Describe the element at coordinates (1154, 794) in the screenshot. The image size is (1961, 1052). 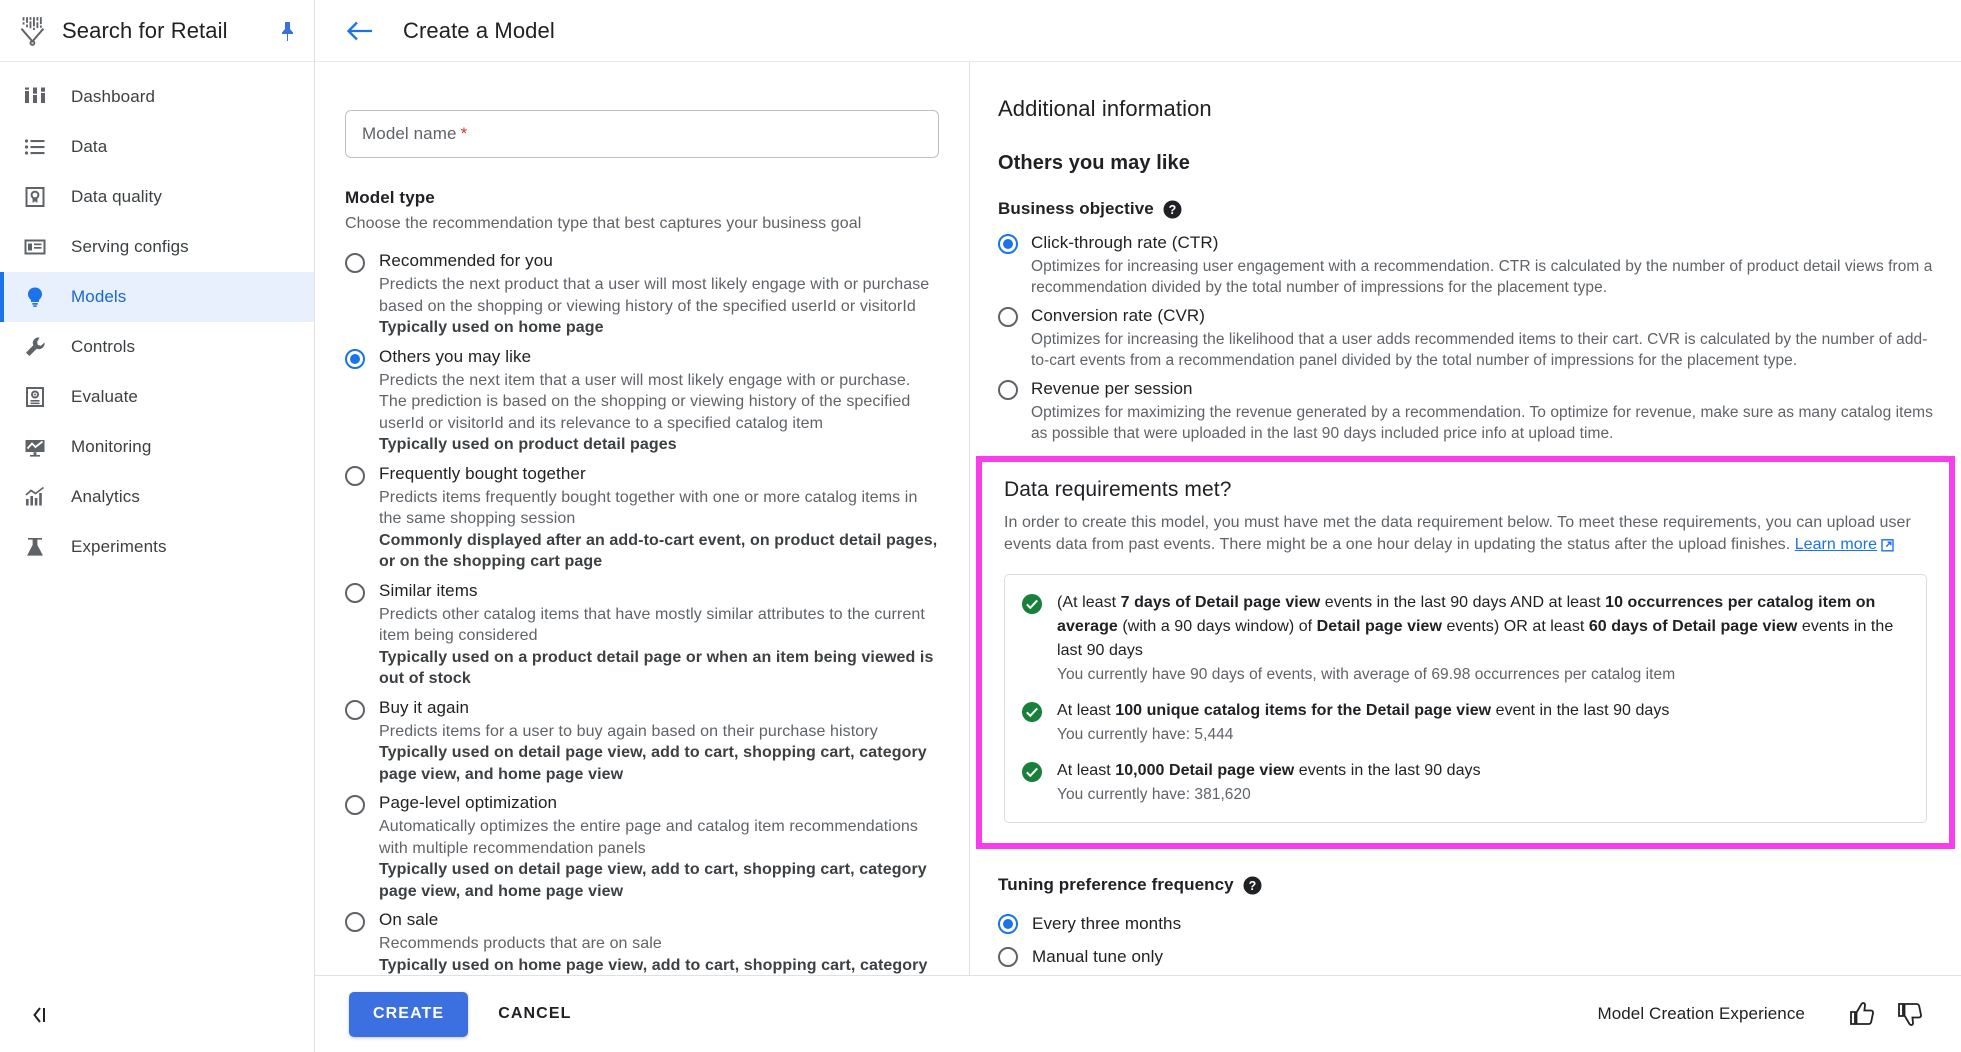
I see `requirement-current: You currently have: 381,620` at that location.